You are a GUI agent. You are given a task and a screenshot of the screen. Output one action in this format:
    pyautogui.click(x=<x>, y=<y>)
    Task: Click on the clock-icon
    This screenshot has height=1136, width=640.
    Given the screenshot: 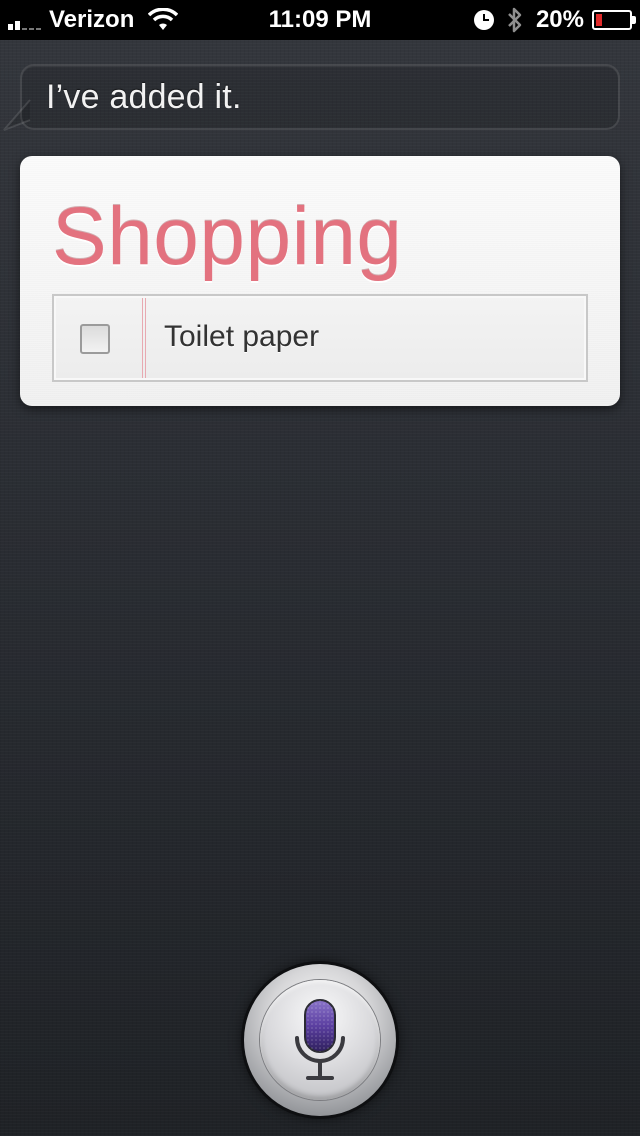 What is the action you would take?
    pyautogui.click(x=483, y=20)
    